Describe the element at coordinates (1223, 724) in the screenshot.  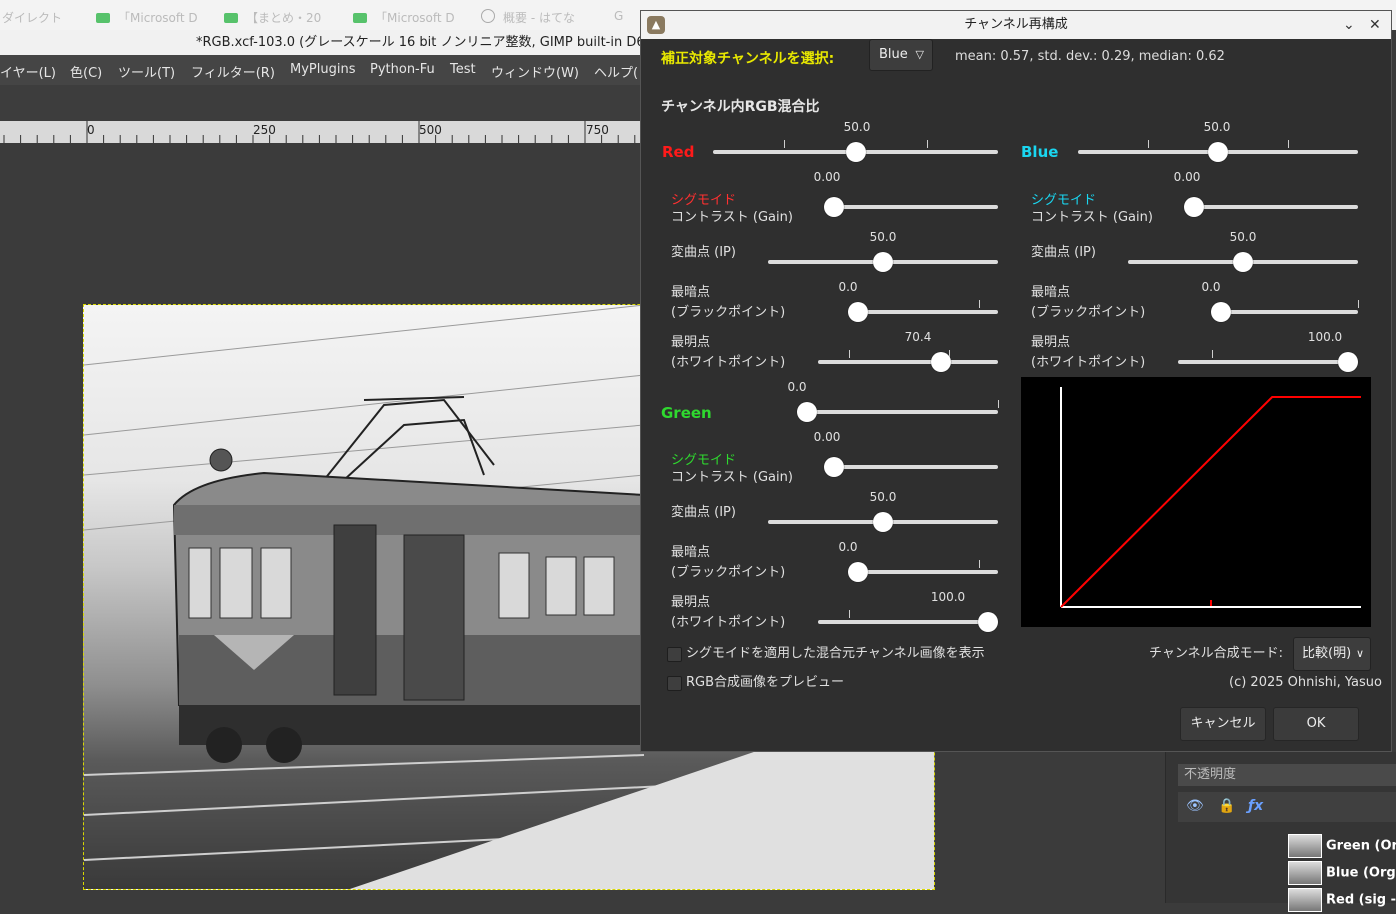
I see `cancel-button: キャンセル` at that location.